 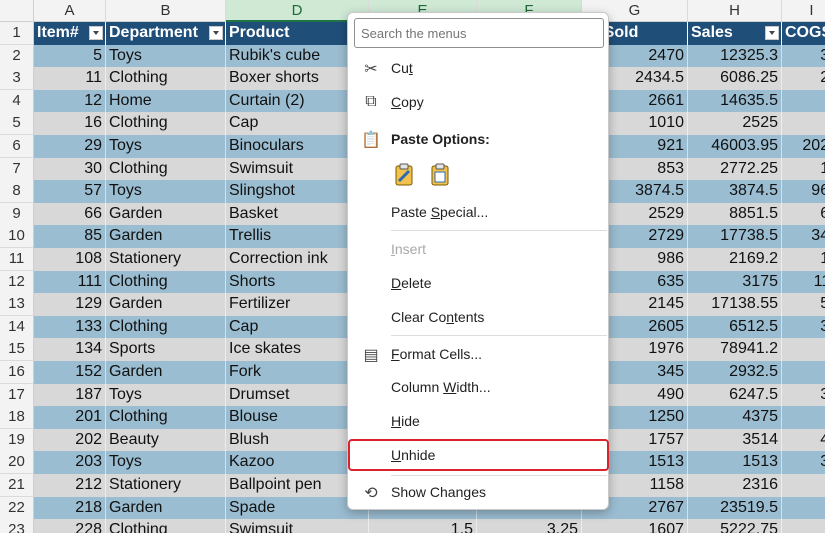 I want to click on column-header-b: B, so click(x=166, y=11).